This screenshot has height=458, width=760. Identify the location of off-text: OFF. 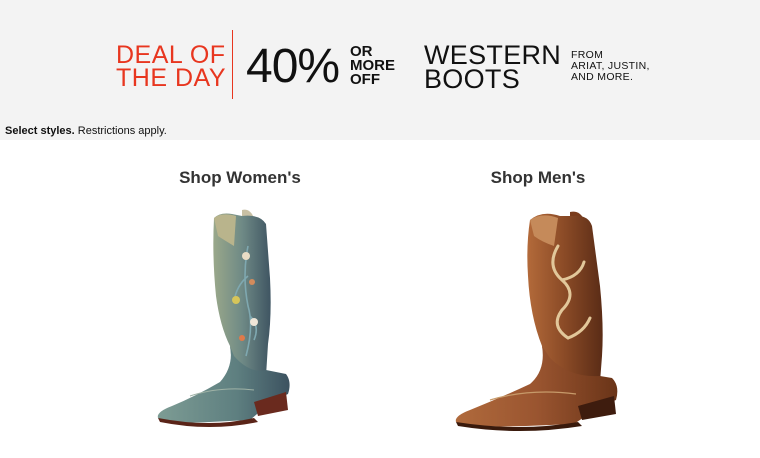
(365, 79).